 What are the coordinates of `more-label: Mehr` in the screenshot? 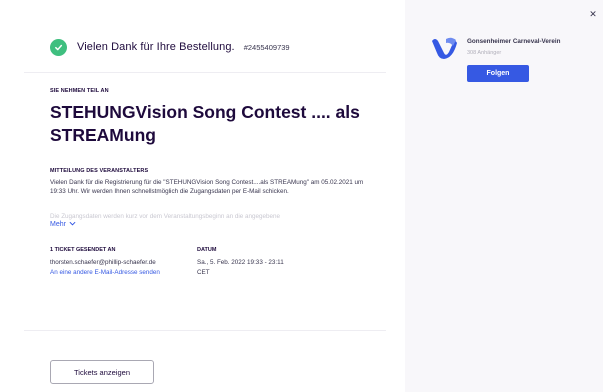 It's located at (58, 224).